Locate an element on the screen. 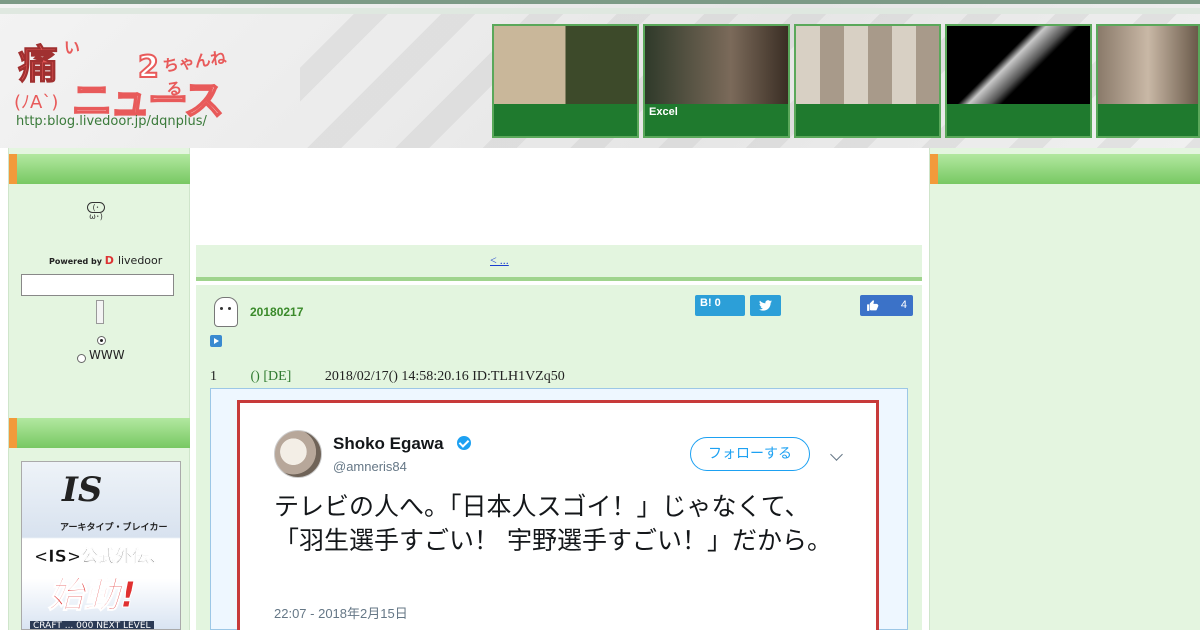  chevron-down-icon is located at coordinates (836, 454).